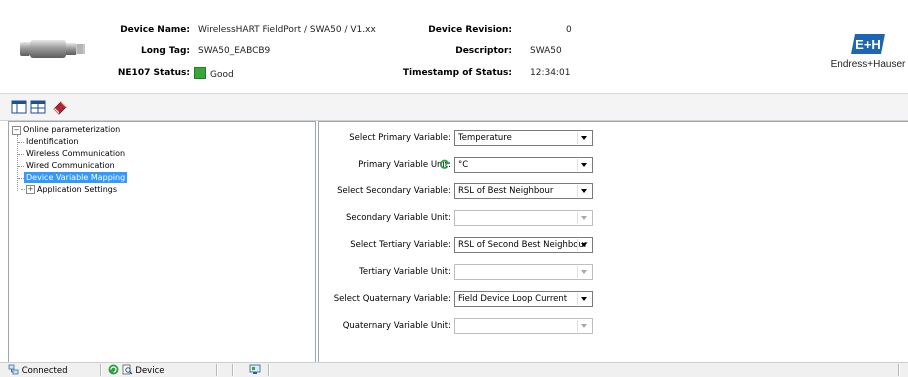 The height and width of the screenshot is (377, 908). Describe the element at coordinates (234, 51) in the screenshot. I see `long-tag-value: SWA50_EABCB9` at that location.